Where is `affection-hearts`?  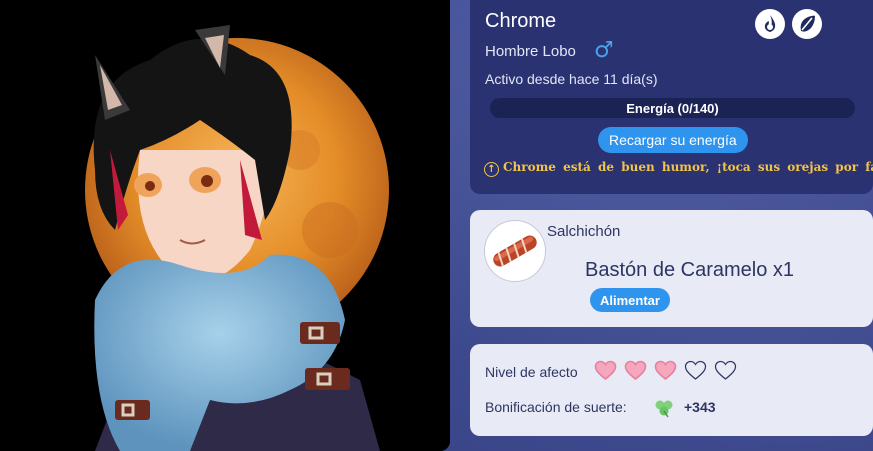
affection-hearts is located at coordinates (665, 370).